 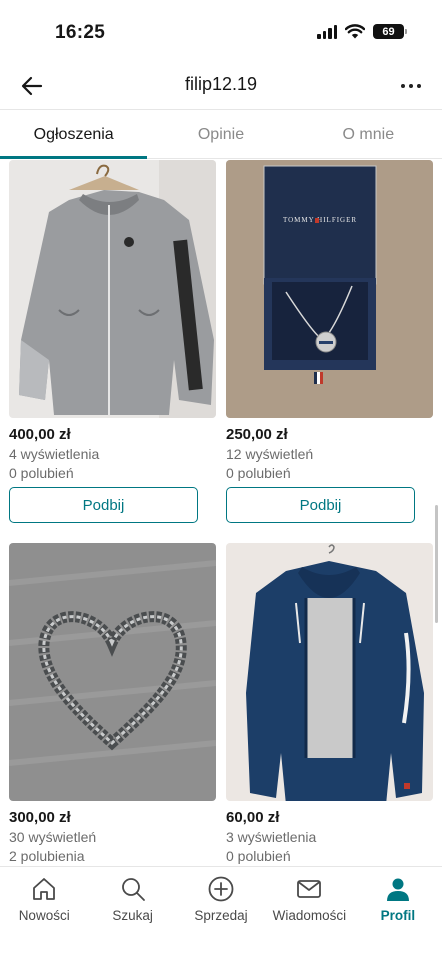 I want to click on plus-circle-icon, so click(x=221, y=889).